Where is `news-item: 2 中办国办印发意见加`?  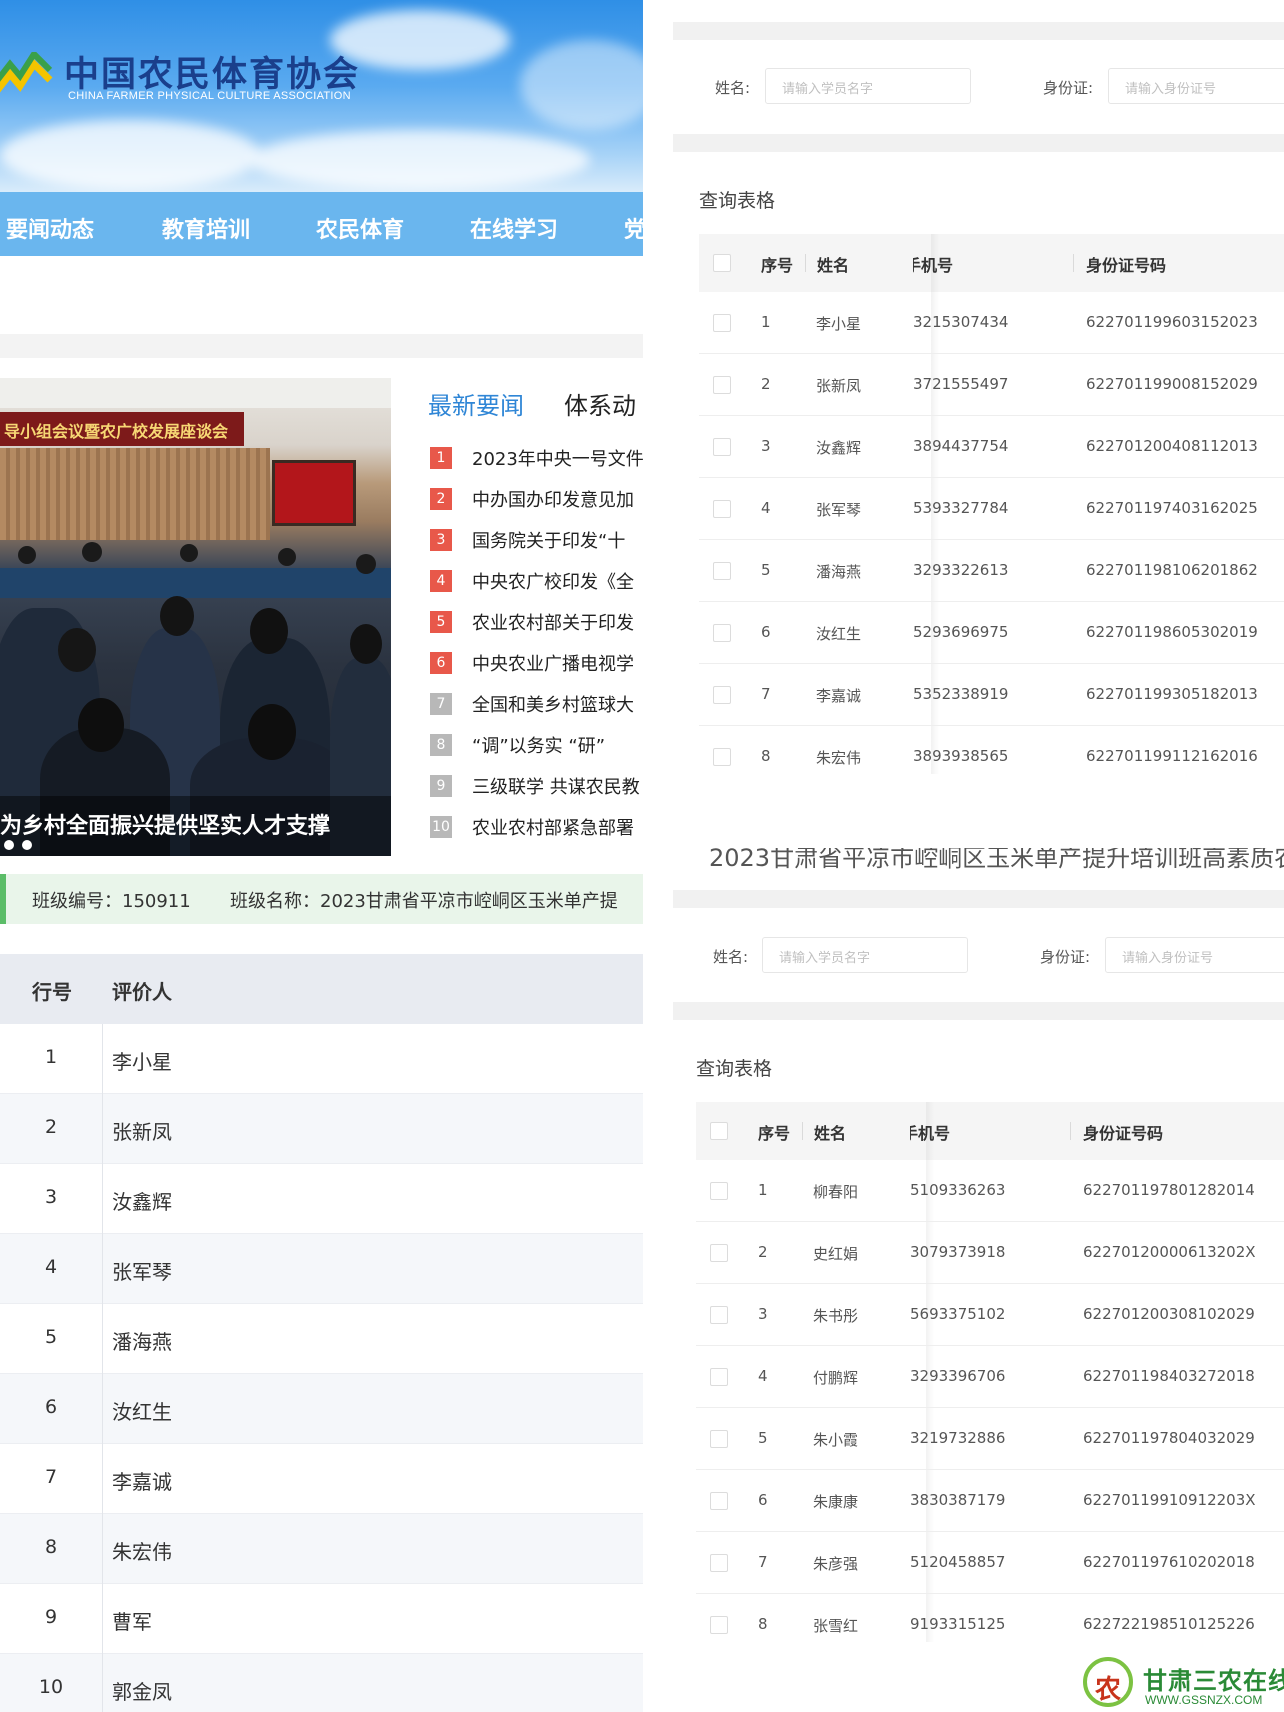
news-item: 2 中办国办印发意见加 is located at coordinates (532, 499).